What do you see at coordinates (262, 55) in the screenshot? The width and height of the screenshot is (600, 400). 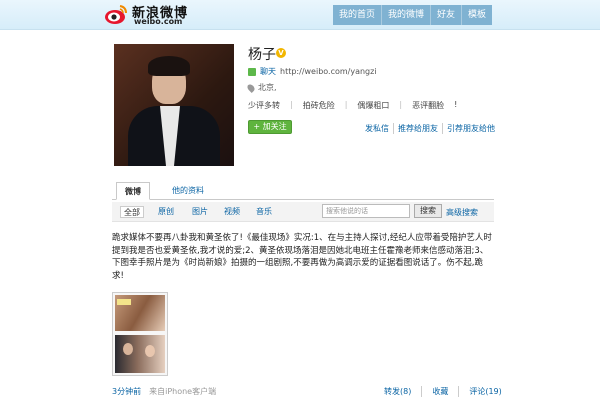 I see `profile-name: 杨子` at bounding box center [262, 55].